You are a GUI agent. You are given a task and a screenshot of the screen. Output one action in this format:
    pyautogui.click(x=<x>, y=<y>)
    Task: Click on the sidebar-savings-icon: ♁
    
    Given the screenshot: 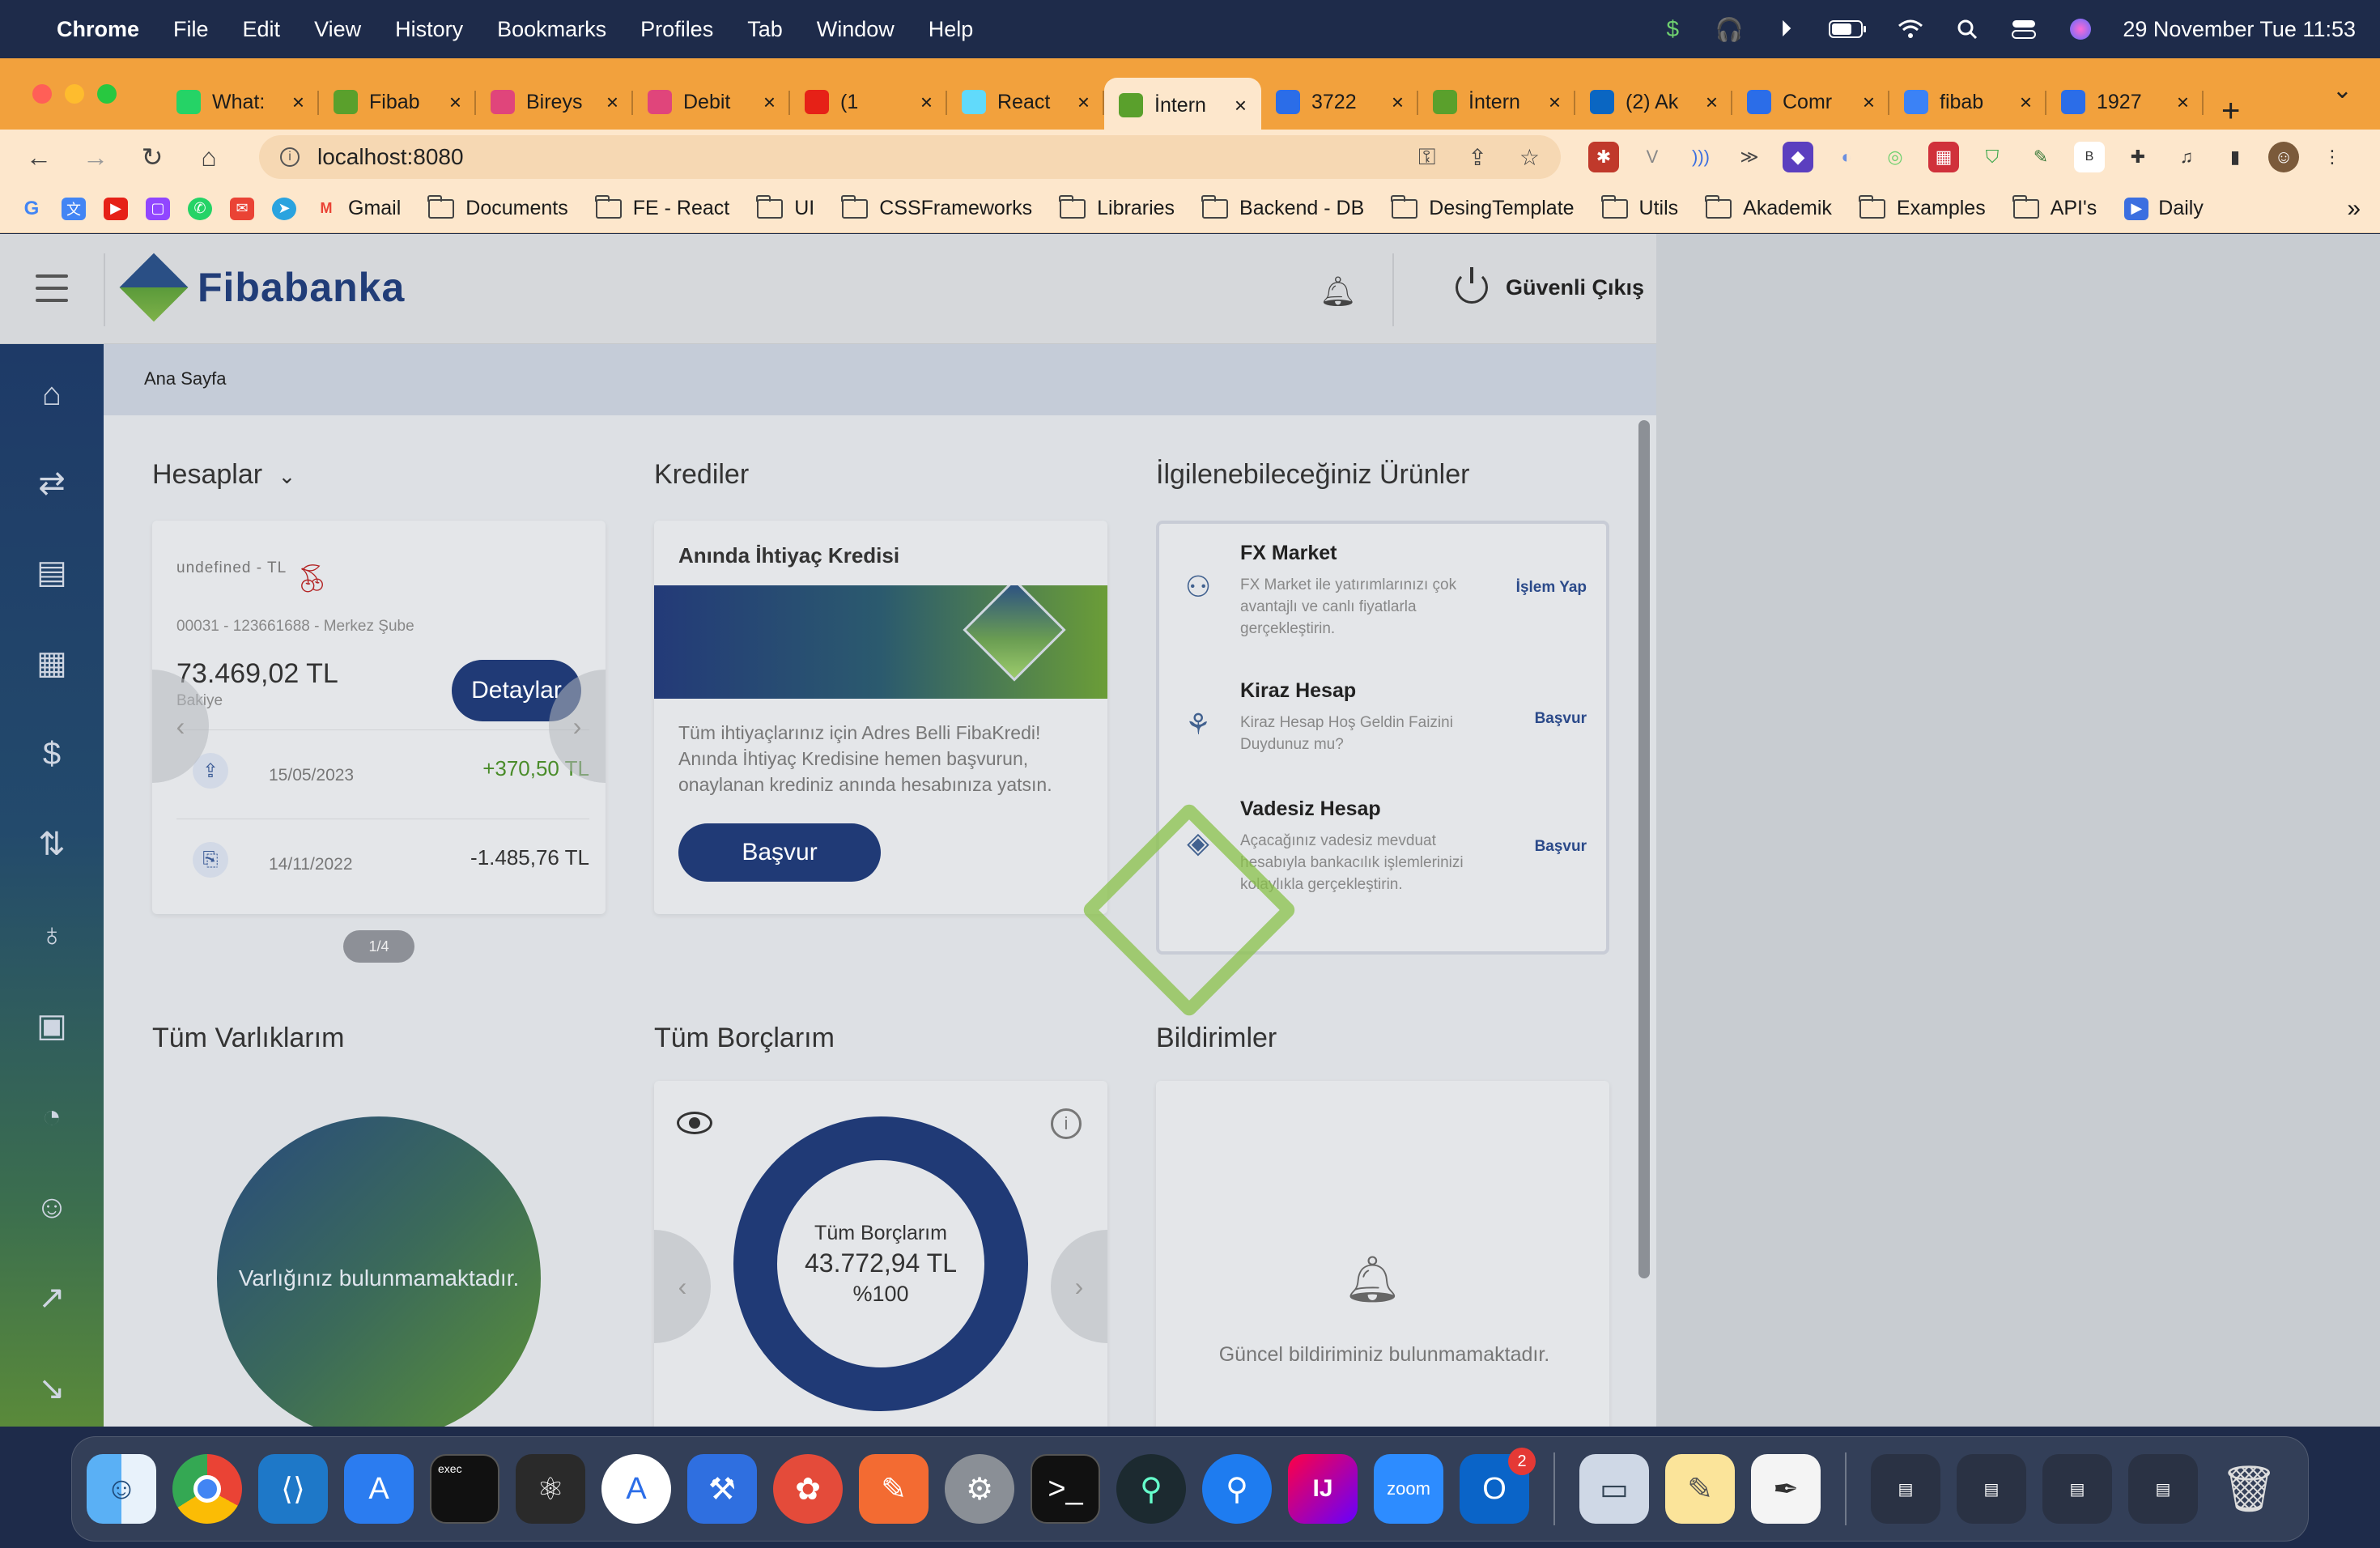 What is the action you would take?
    pyautogui.click(x=51, y=935)
    